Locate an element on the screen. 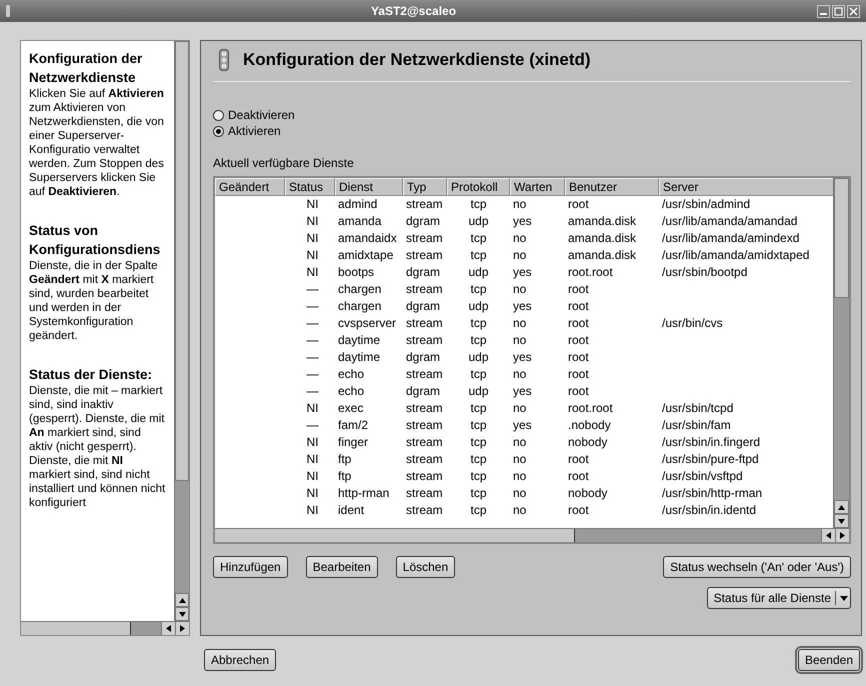  column-header: Protokoll is located at coordinates (478, 187).